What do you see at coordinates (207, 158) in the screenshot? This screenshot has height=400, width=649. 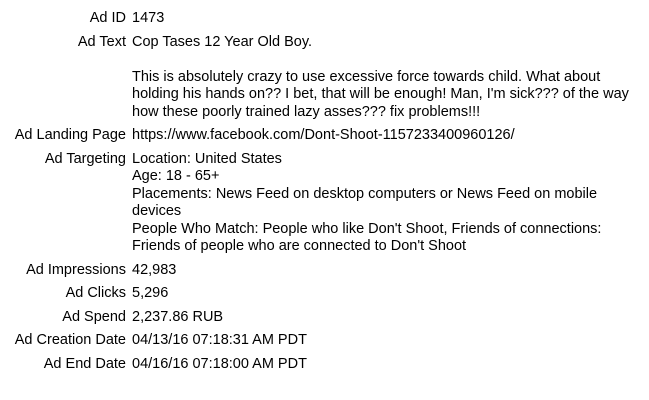 I see `targeting-location: Location: United States` at bounding box center [207, 158].